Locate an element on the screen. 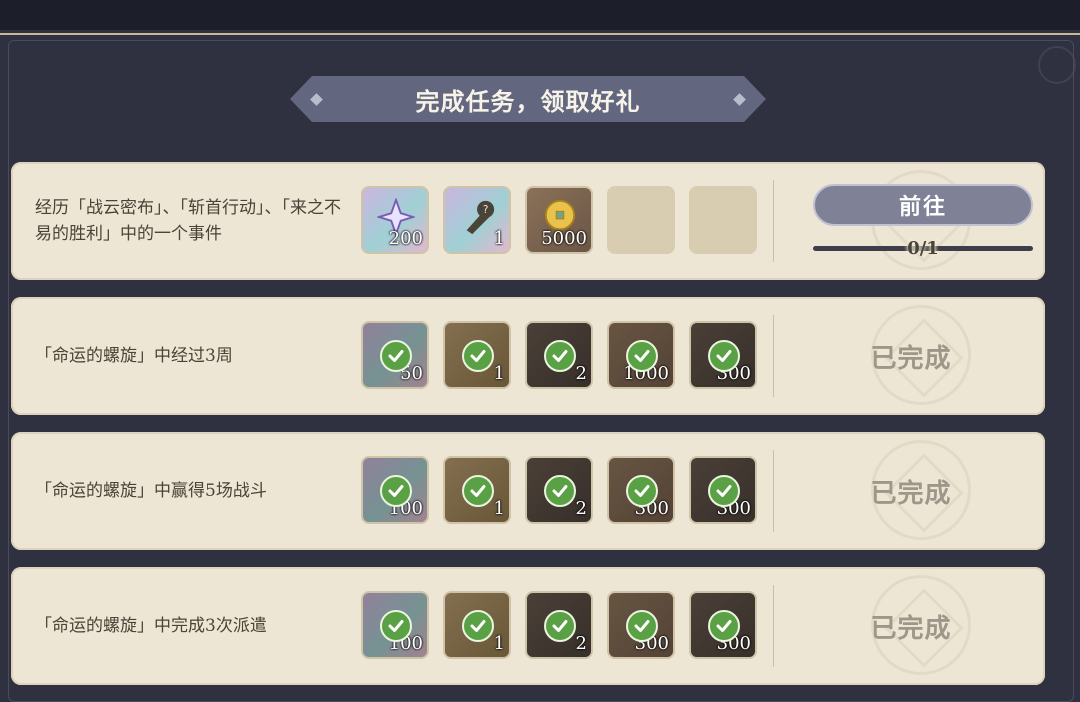 The height and width of the screenshot is (702, 1080). task-description: 「命运的螺旋」中赢得5场战斗 is located at coordinates (151, 491).